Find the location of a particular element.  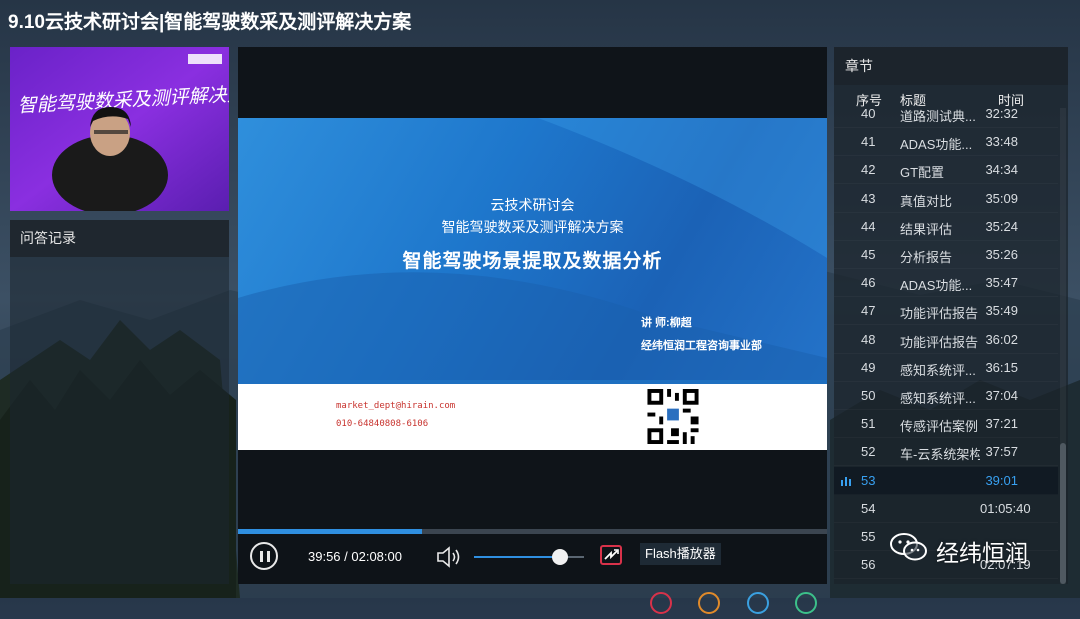

title-bar: 9.10云技术研讨会|智能驾驶数采及测评解决方案 is located at coordinates (540, 19).